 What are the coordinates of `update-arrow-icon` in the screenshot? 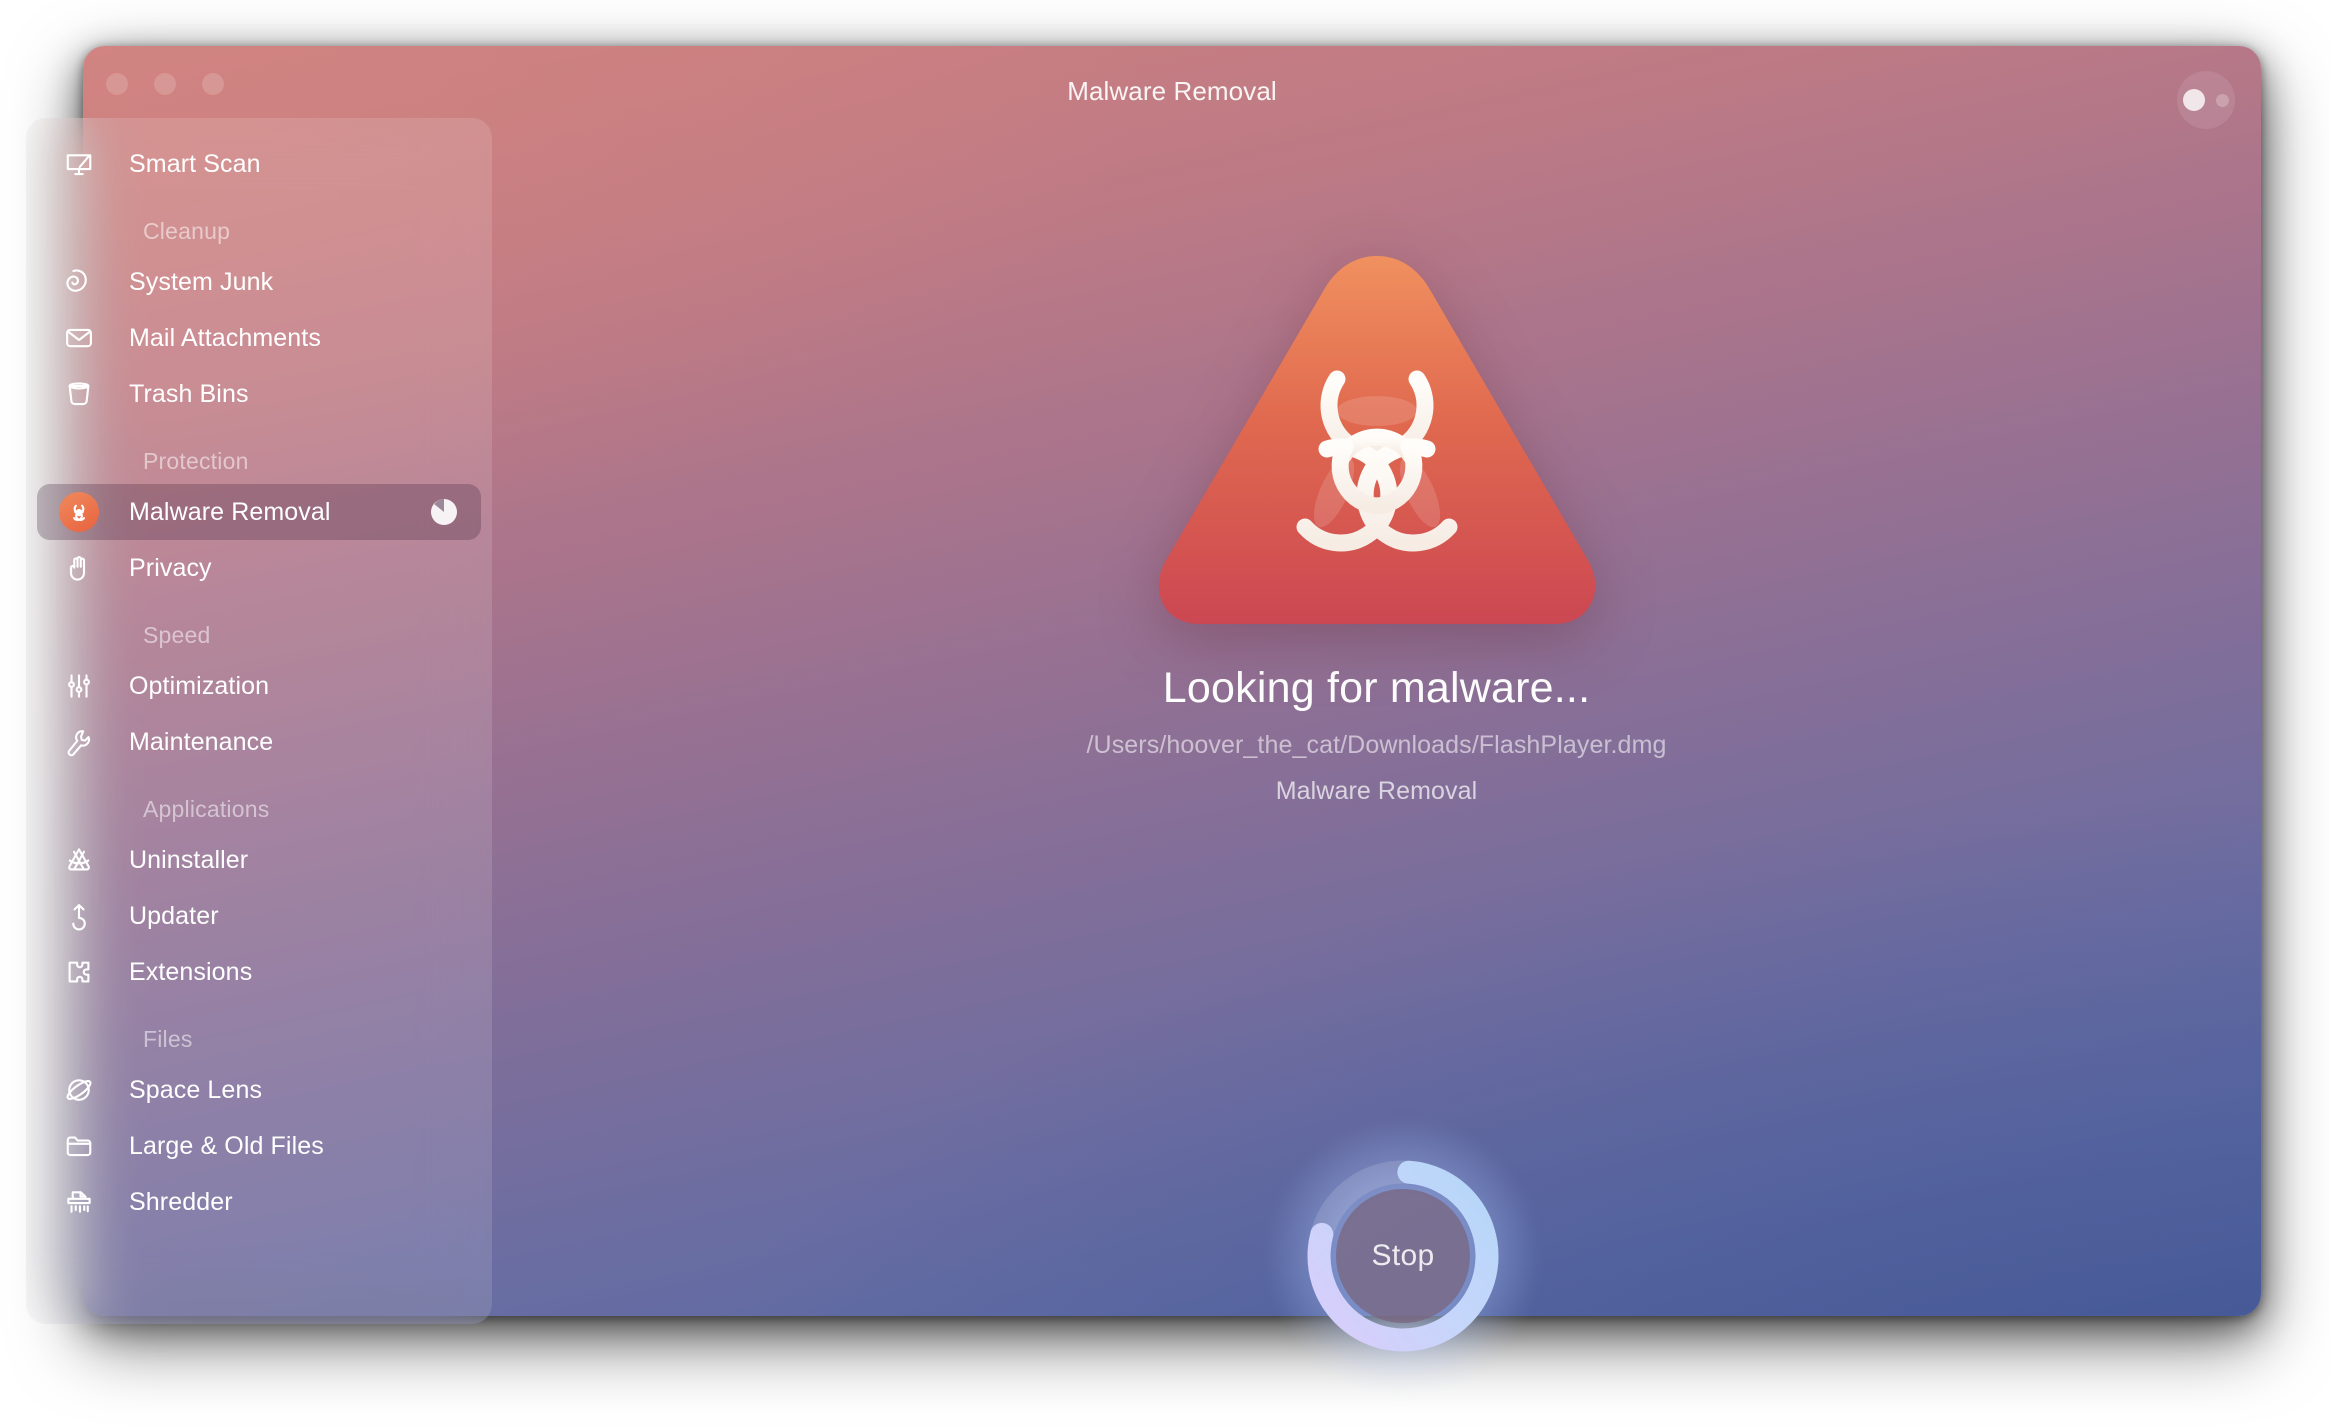 It's located at (79, 916).